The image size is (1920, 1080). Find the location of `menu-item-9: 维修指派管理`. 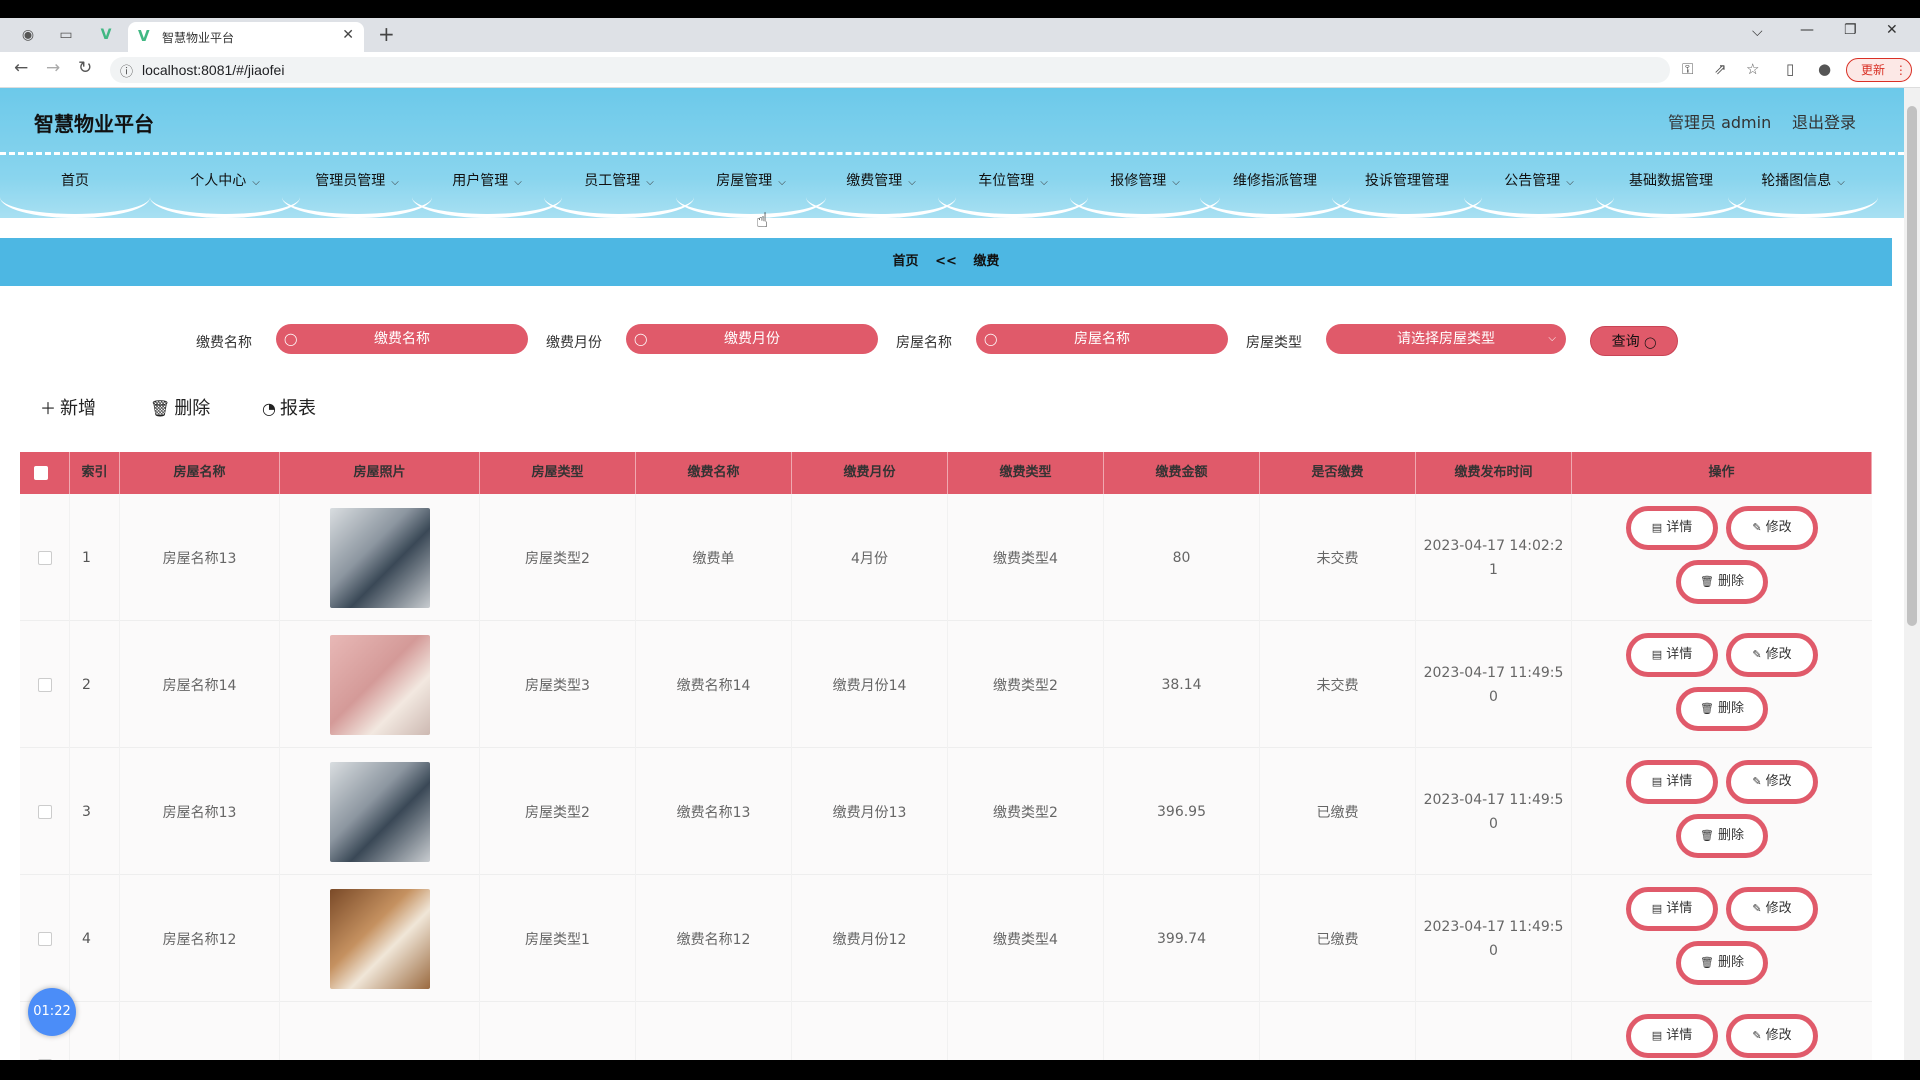

menu-item-9: 维修指派管理 is located at coordinates (1275, 192).